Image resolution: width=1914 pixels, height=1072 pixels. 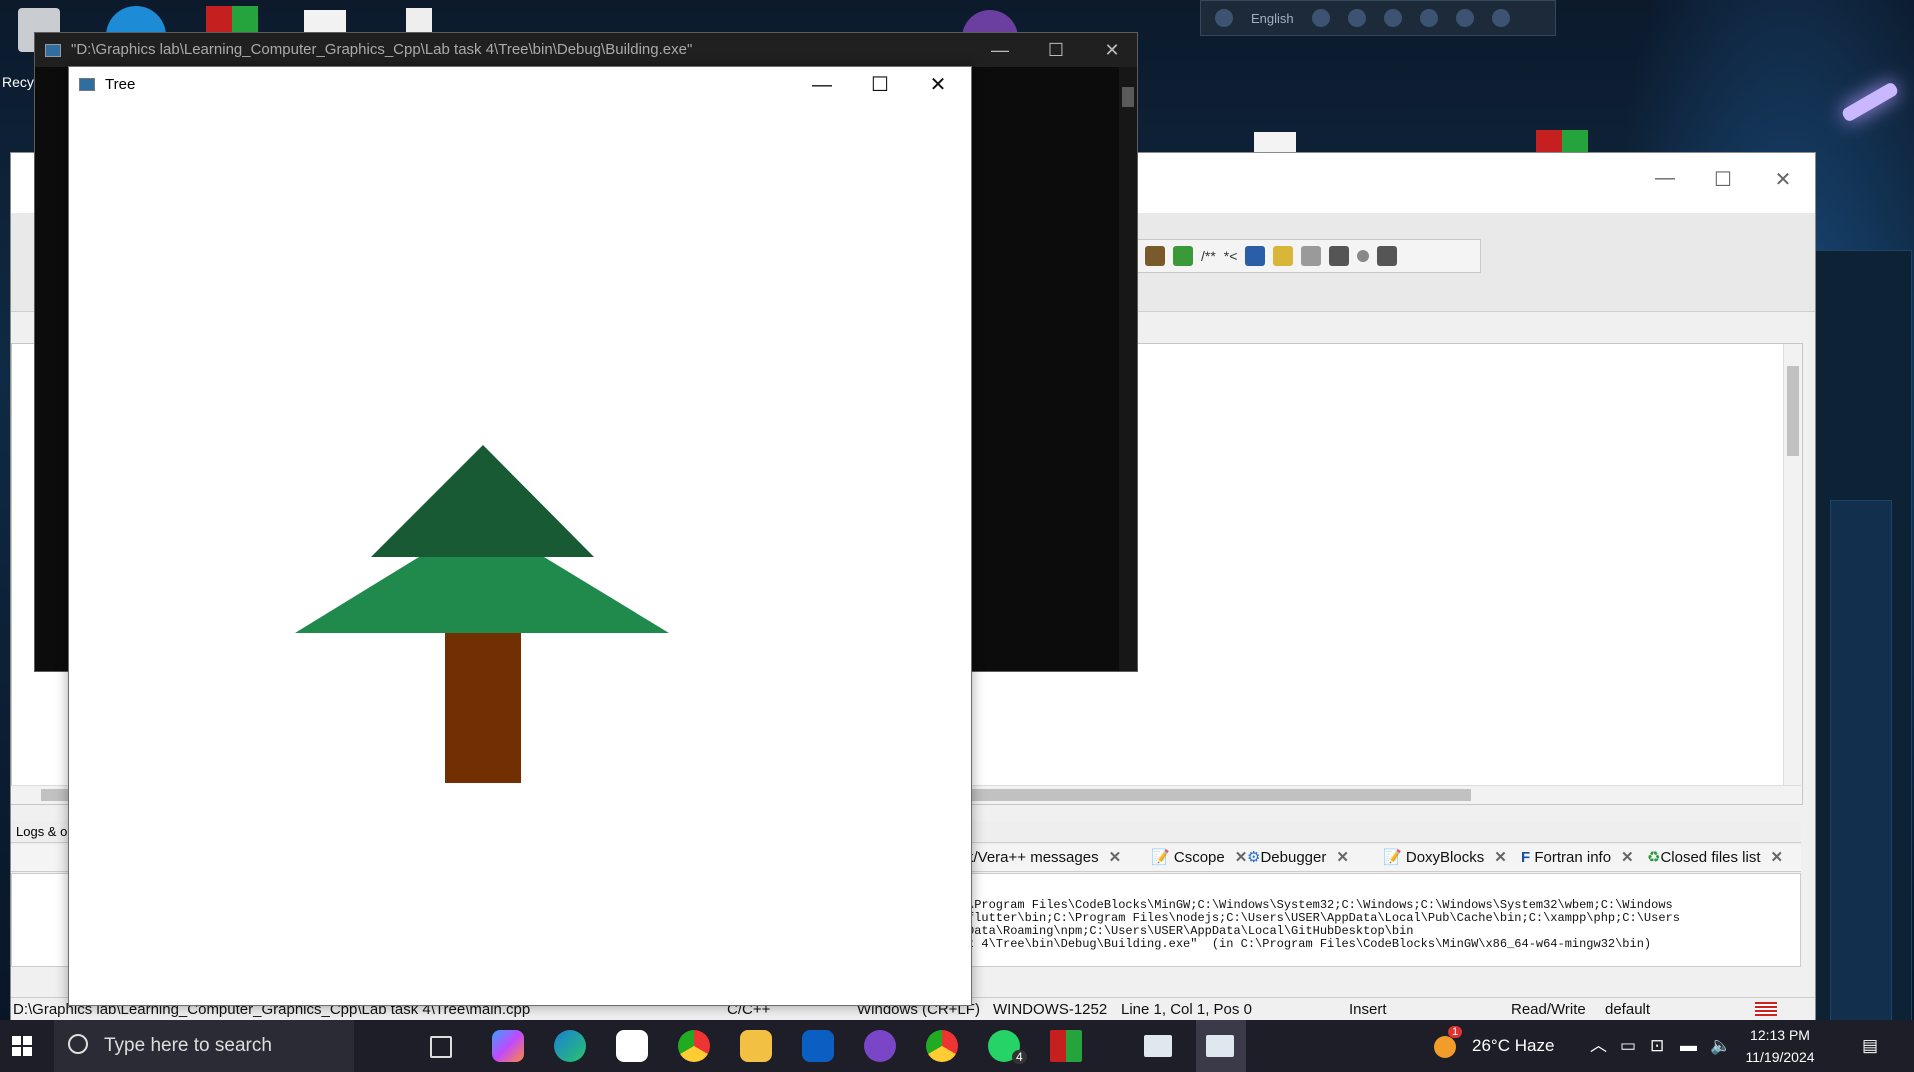 I want to click on console-scrollbar, so click(x=1128, y=369).